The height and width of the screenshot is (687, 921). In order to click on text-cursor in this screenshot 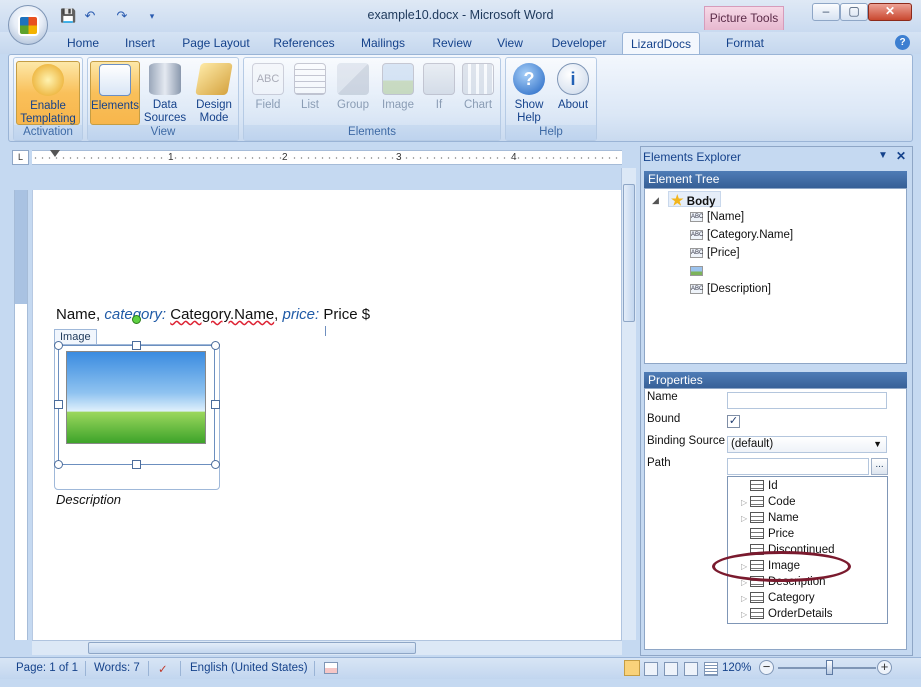, I will do `click(325, 331)`.